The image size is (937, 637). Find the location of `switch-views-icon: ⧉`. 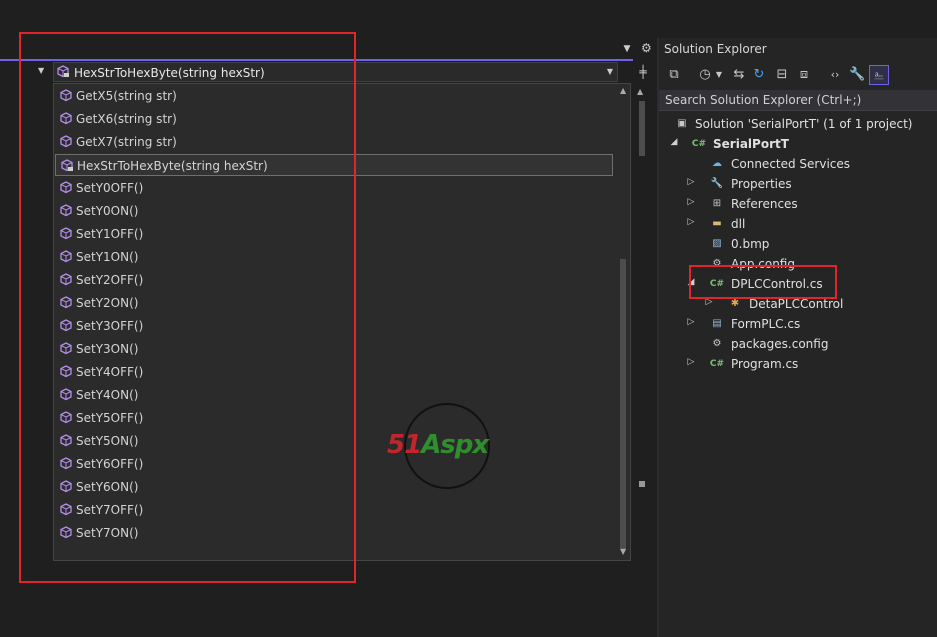

switch-views-icon: ⧉ is located at coordinates (674, 75).